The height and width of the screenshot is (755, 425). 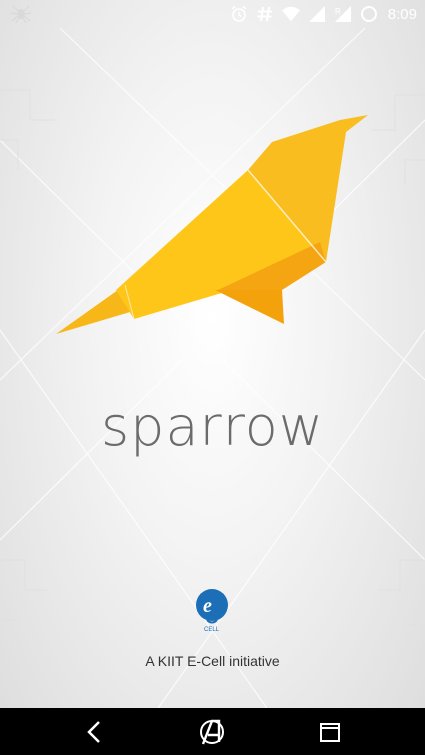 I want to click on app-name: sparrow, so click(x=212, y=426).